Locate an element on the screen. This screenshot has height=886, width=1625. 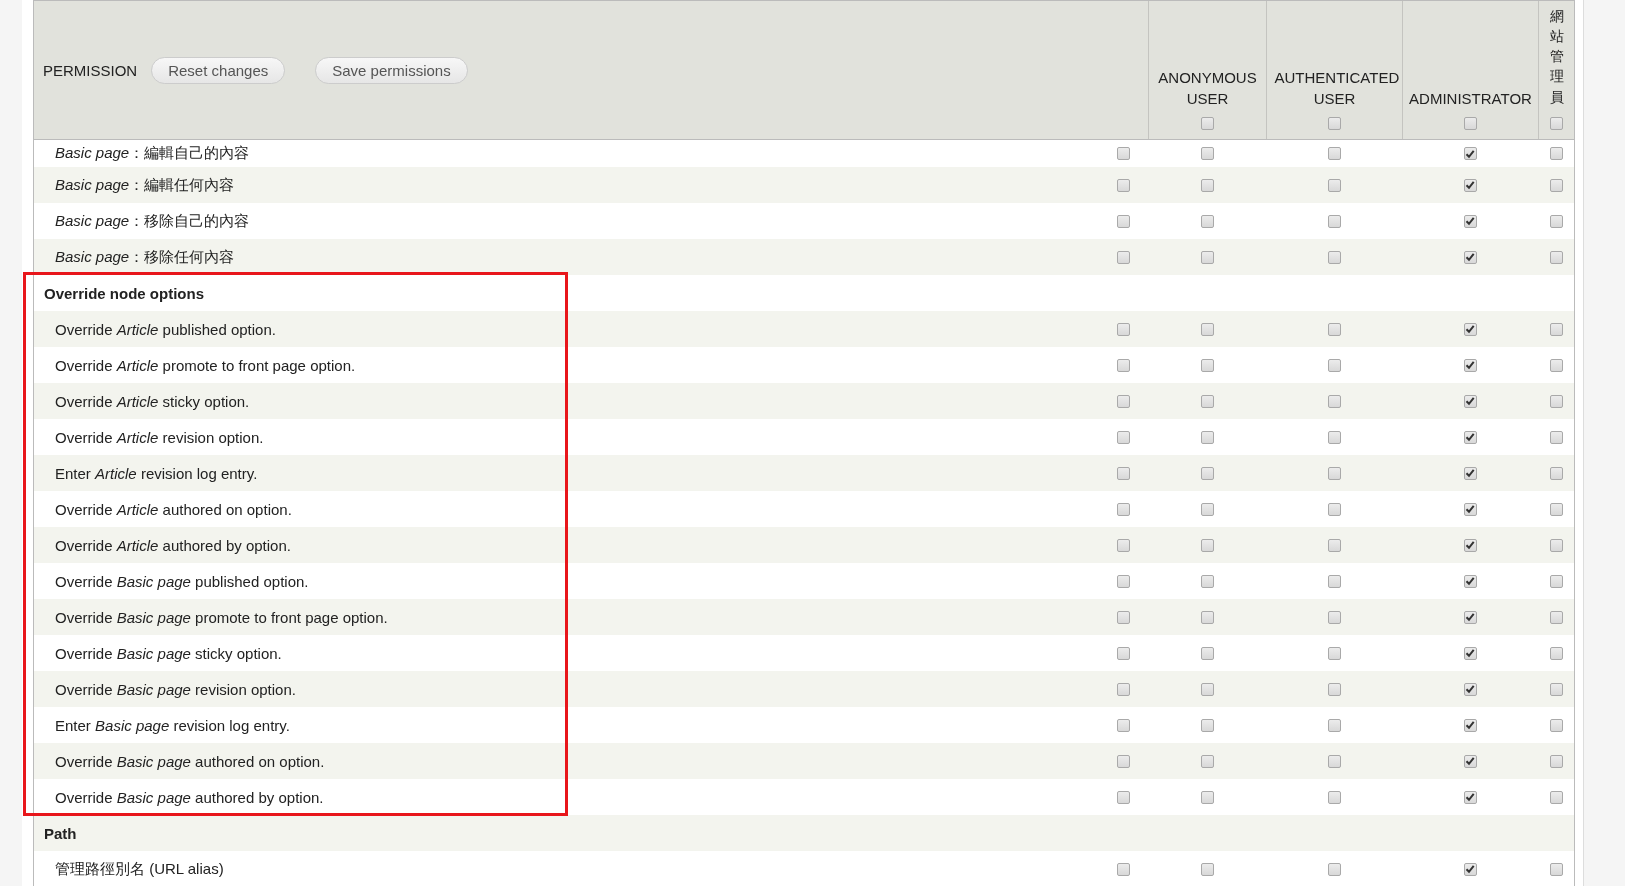
reset-button: Reset changes is located at coordinates (218, 70).